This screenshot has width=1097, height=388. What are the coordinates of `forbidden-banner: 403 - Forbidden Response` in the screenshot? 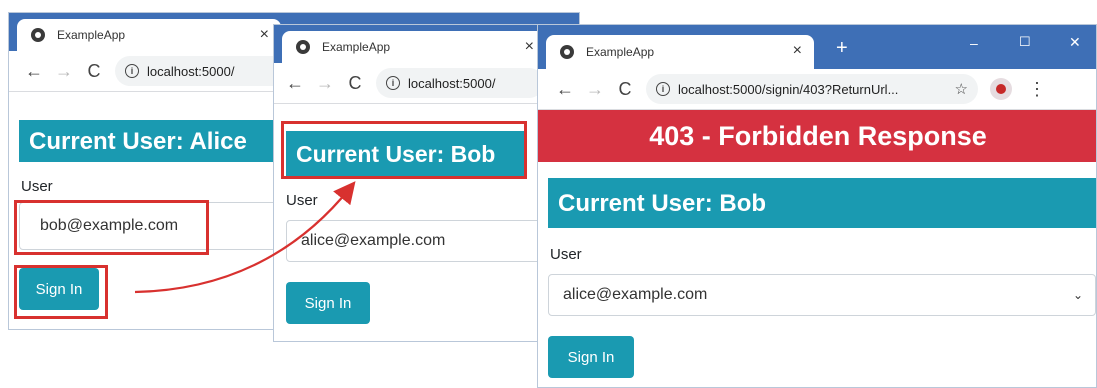 It's located at (817, 136).